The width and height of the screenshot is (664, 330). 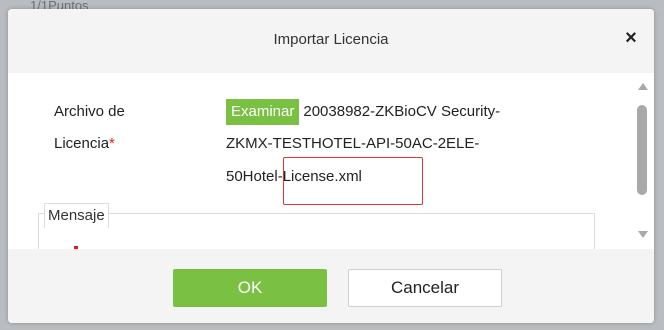 What do you see at coordinates (112, 143) in the screenshot?
I see `required-mark: *` at bounding box center [112, 143].